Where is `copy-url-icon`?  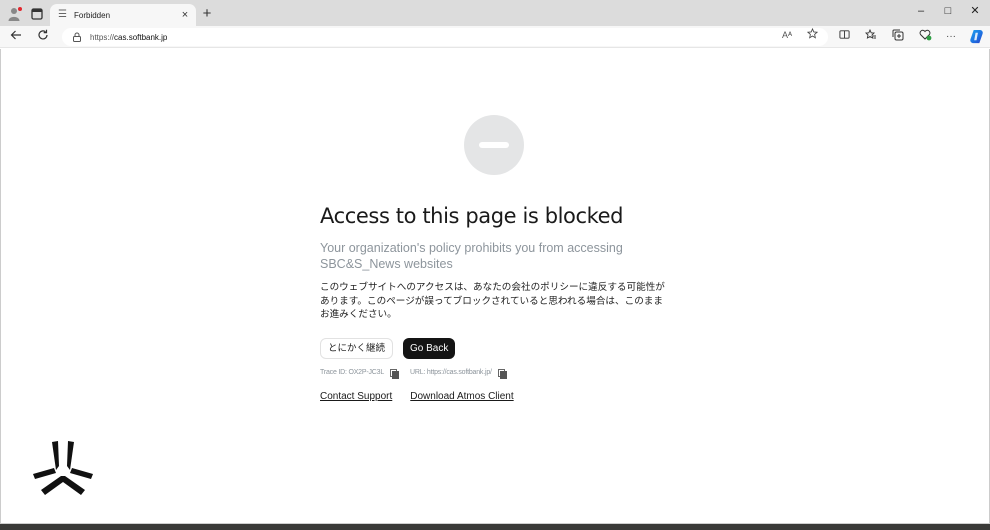 copy-url-icon is located at coordinates (502, 373).